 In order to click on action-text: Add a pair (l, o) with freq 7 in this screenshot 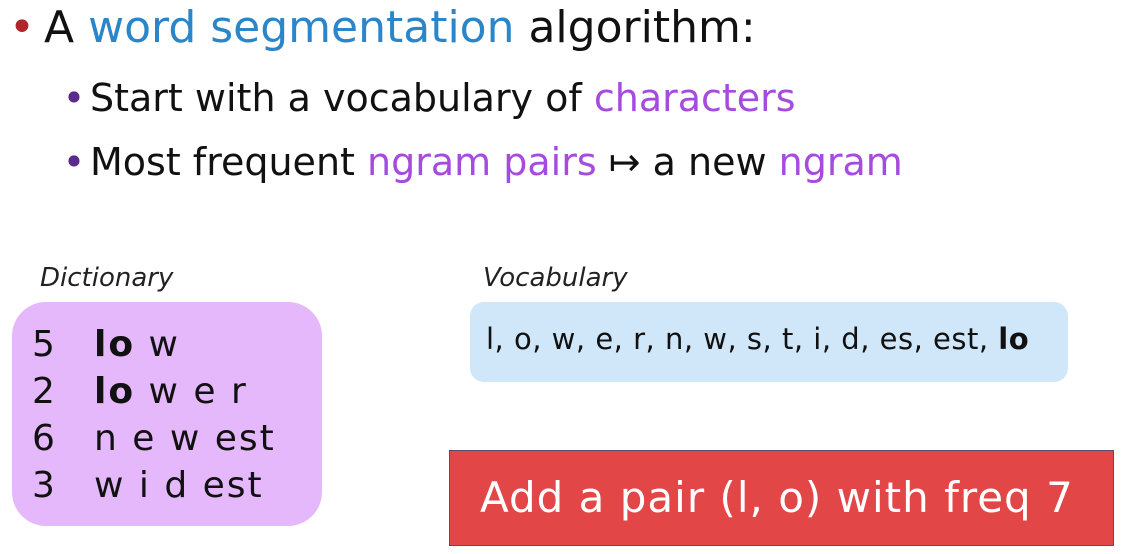, I will do `click(777, 497)`.